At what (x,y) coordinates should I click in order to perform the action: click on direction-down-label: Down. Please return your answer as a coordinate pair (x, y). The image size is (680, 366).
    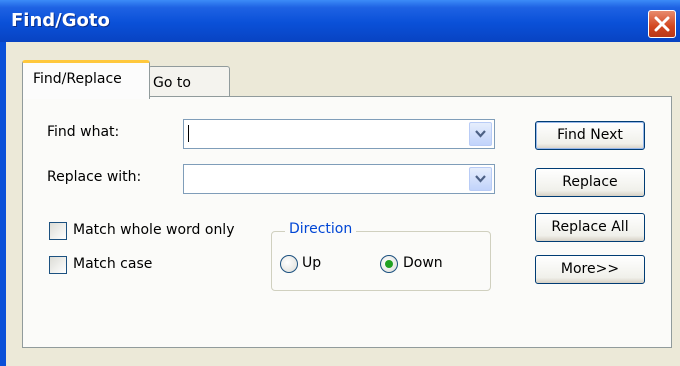
    Looking at the image, I should click on (423, 263).